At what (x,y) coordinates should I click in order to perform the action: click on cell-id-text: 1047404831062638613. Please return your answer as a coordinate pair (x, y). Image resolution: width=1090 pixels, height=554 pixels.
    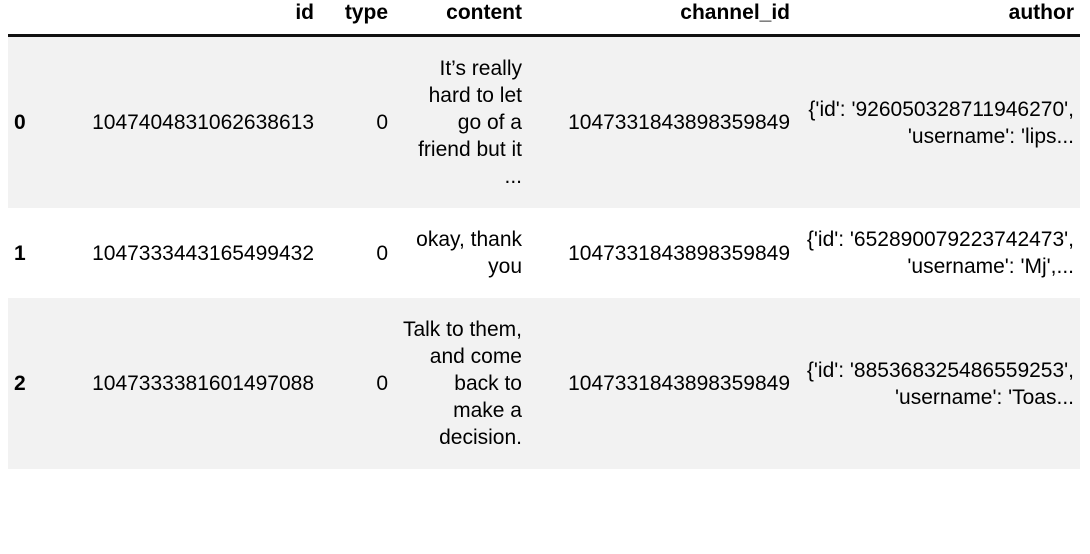
    Looking at the image, I should click on (203, 122).